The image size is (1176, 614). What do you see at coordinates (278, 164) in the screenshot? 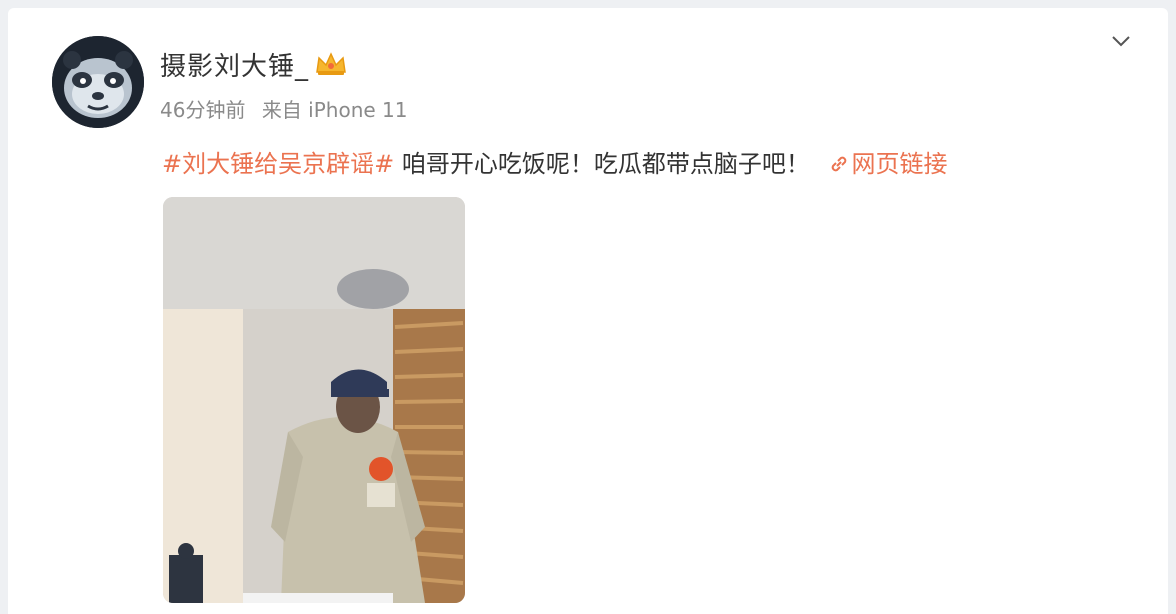
I see `hashtag-link: #刘大锤给吴京辟谣#` at bounding box center [278, 164].